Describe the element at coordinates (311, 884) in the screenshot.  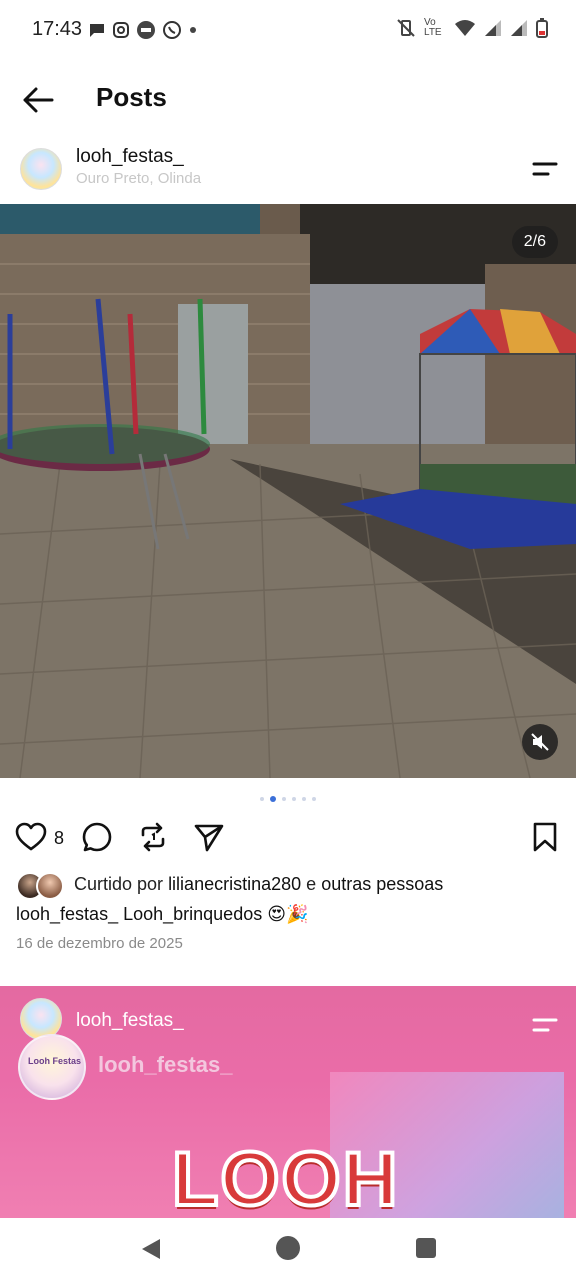
I see `liked-by-suffix: e` at that location.